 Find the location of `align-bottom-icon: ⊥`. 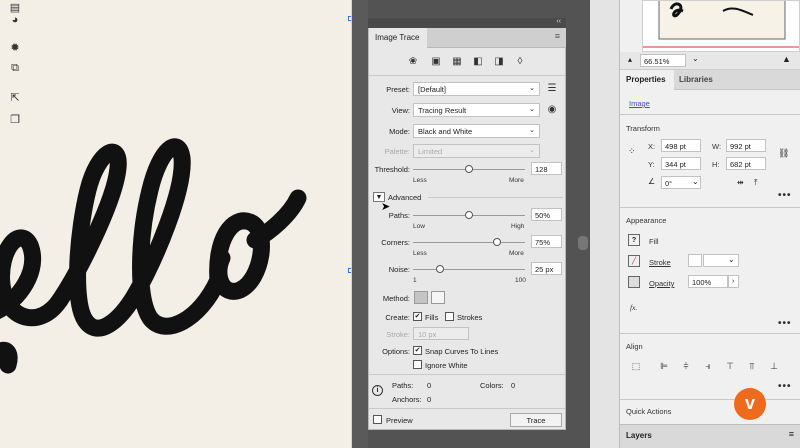

align-bottom-icon: ⊥ is located at coordinates (774, 367).